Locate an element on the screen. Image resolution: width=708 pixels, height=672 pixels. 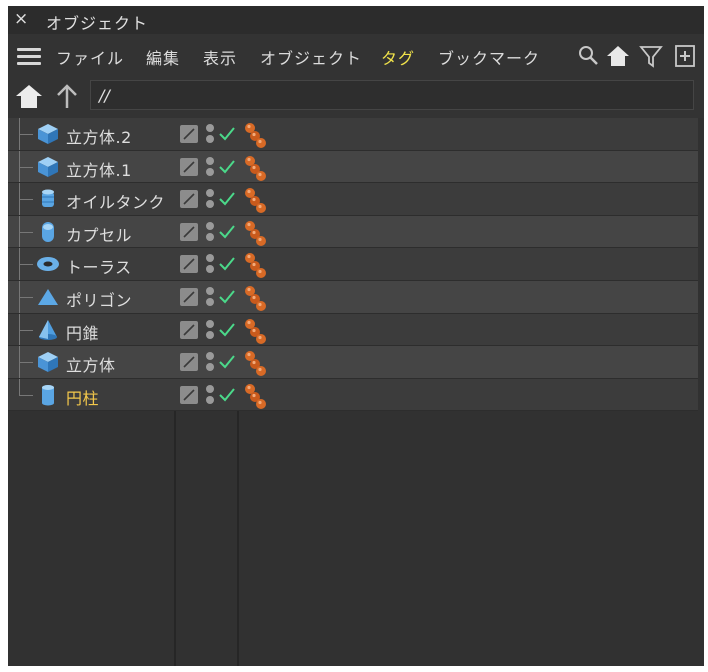
capsule-icon is located at coordinates (48, 232).